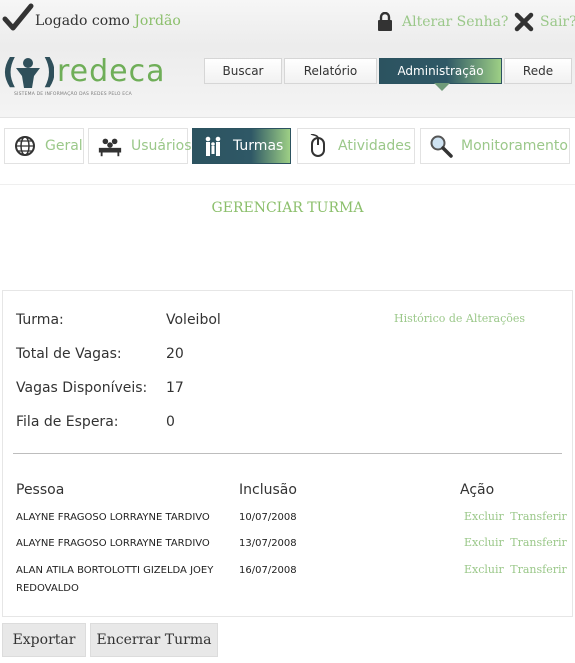 Image resolution: width=575 pixels, height=663 pixels. What do you see at coordinates (82, 388) in the screenshot?
I see `field-label-vagas-disponiveis: Vagas Disponíveis:` at bounding box center [82, 388].